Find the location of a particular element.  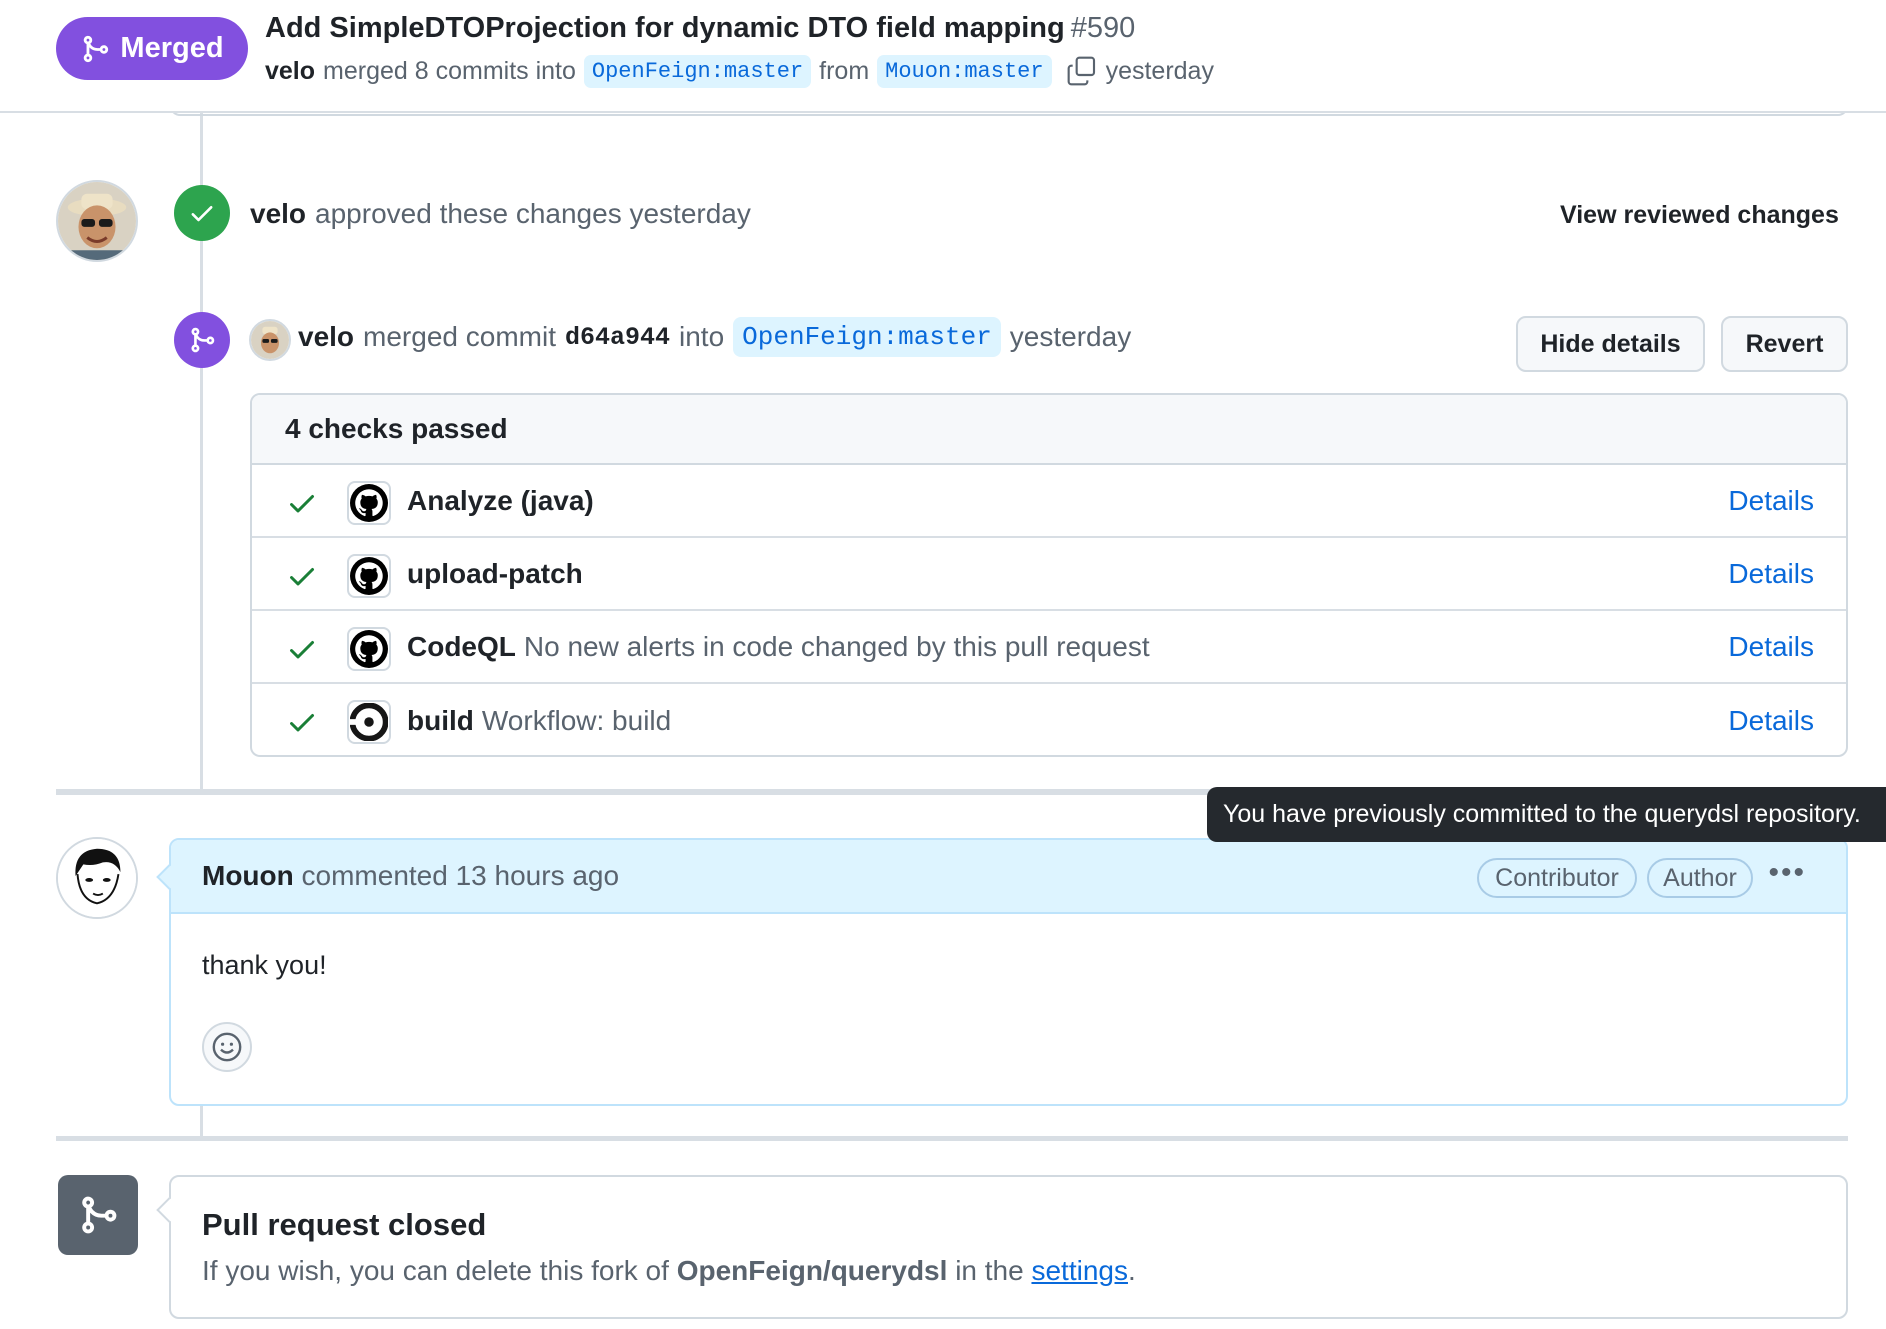

comment-author-line: Mouon commented 13 hours ago is located at coordinates (410, 876).